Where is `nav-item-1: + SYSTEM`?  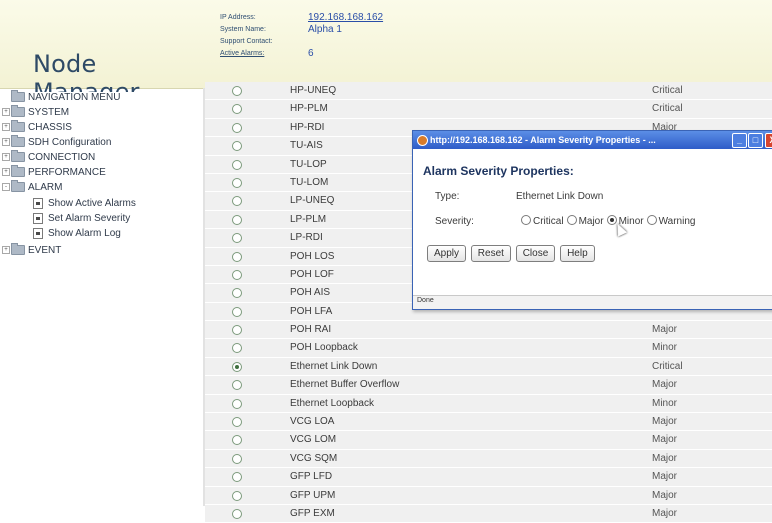 nav-item-1: + SYSTEM is located at coordinates (35, 112).